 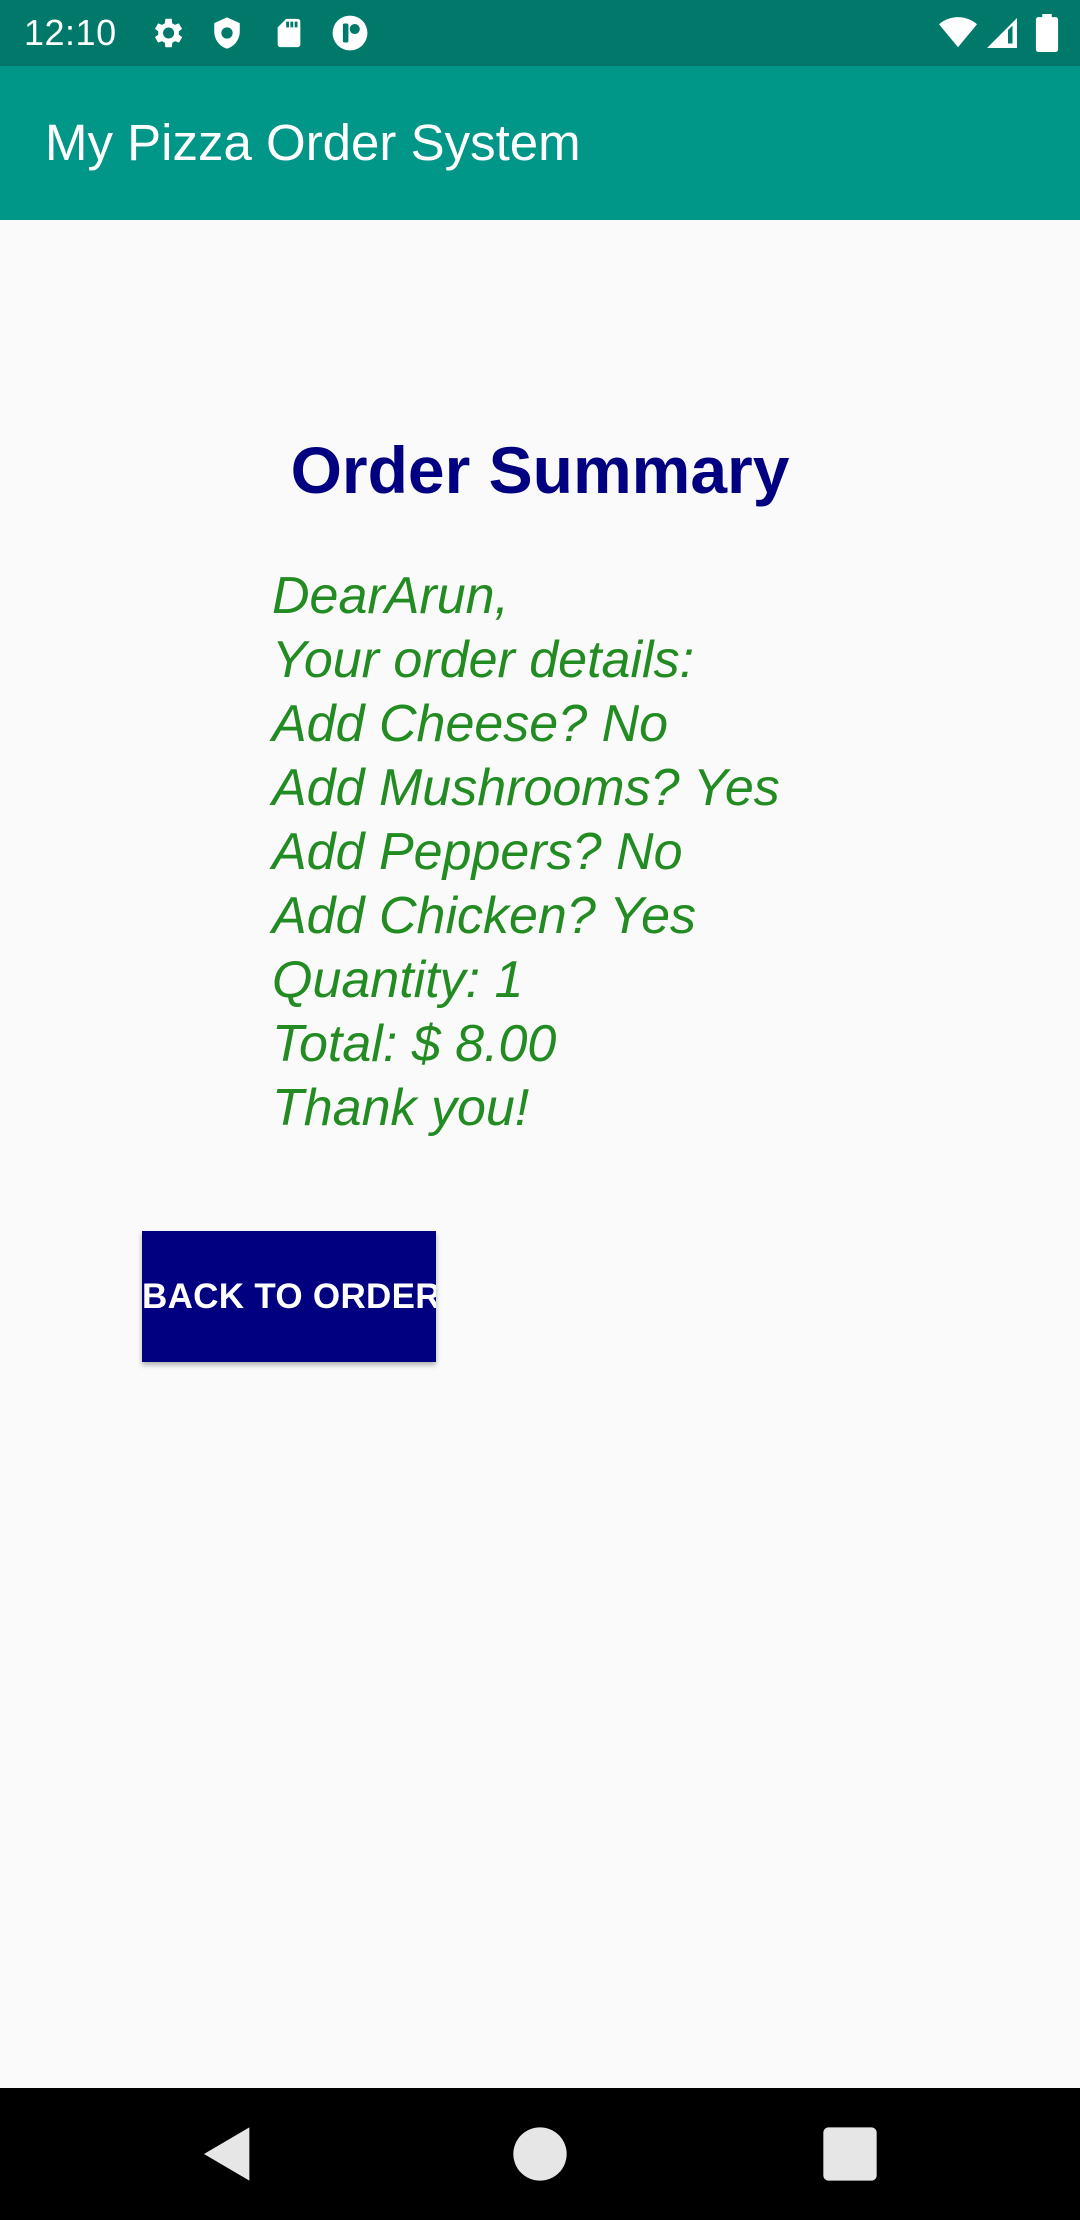 What do you see at coordinates (414, 1044) in the screenshot?
I see `total-line: Total: $ 8.00` at bounding box center [414, 1044].